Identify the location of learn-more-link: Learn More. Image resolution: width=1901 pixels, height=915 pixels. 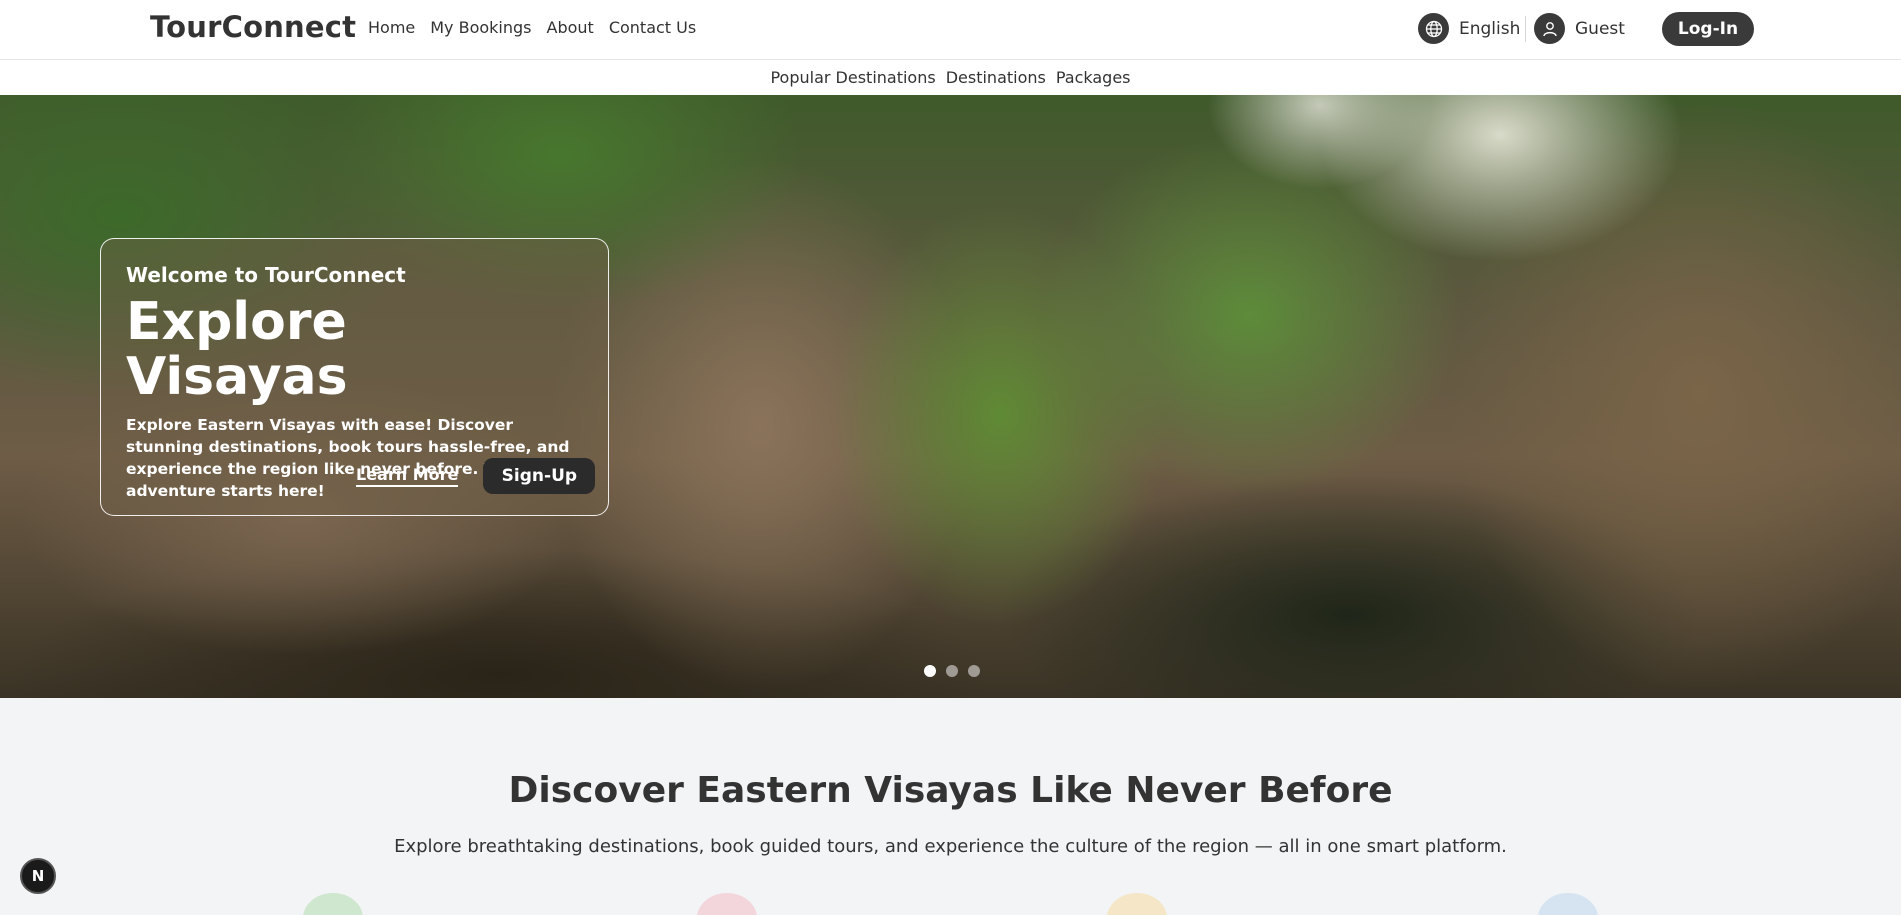
(407, 476).